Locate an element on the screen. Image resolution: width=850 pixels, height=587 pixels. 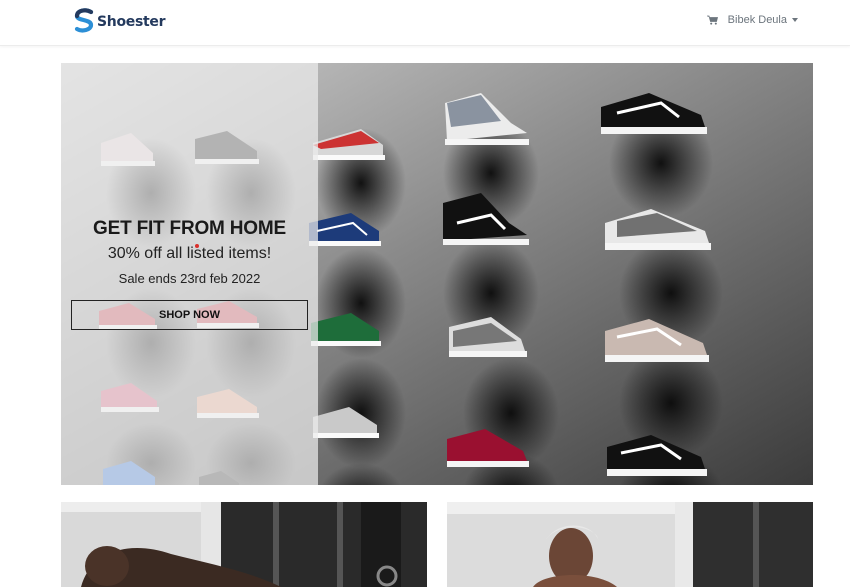
user-dropdown: Bibek Deula is located at coordinates (752, 20).